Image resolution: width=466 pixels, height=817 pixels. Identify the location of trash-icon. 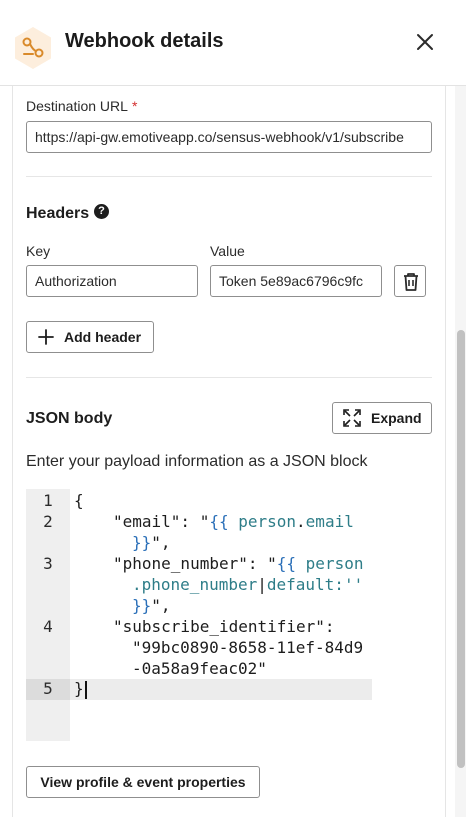
(411, 282).